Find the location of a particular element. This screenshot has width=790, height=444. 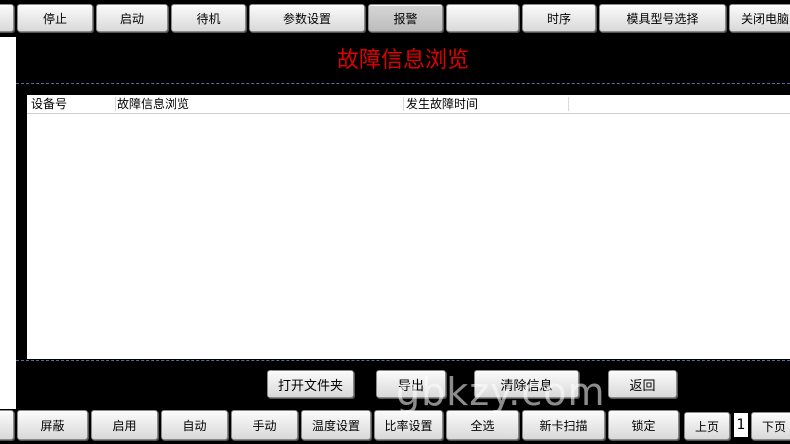

prev-page-button: 上页 is located at coordinates (707, 426).